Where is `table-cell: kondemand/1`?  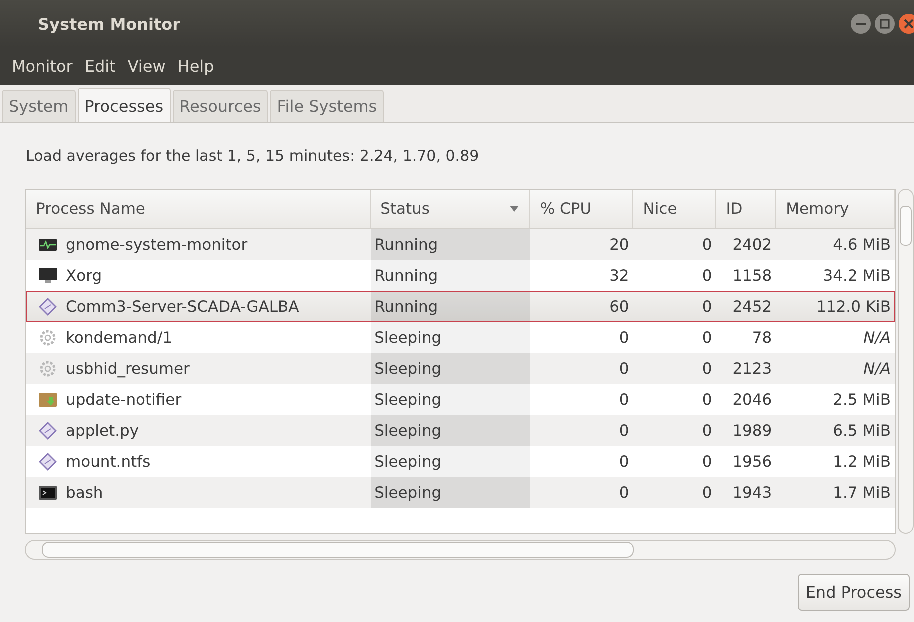
table-cell: kondemand/1 is located at coordinates (119, 337).